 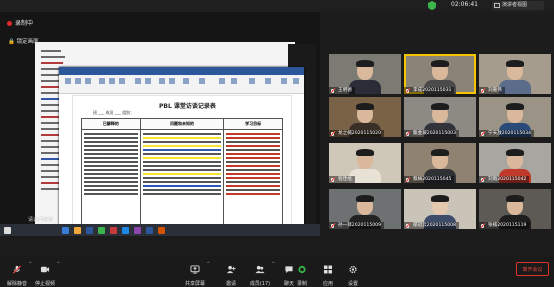 What do you see at coordinates (23, 41) in the screenshot?
I see `lock-screen-toggle: 🔒 锁定画面` at bounding box center [23, 41].